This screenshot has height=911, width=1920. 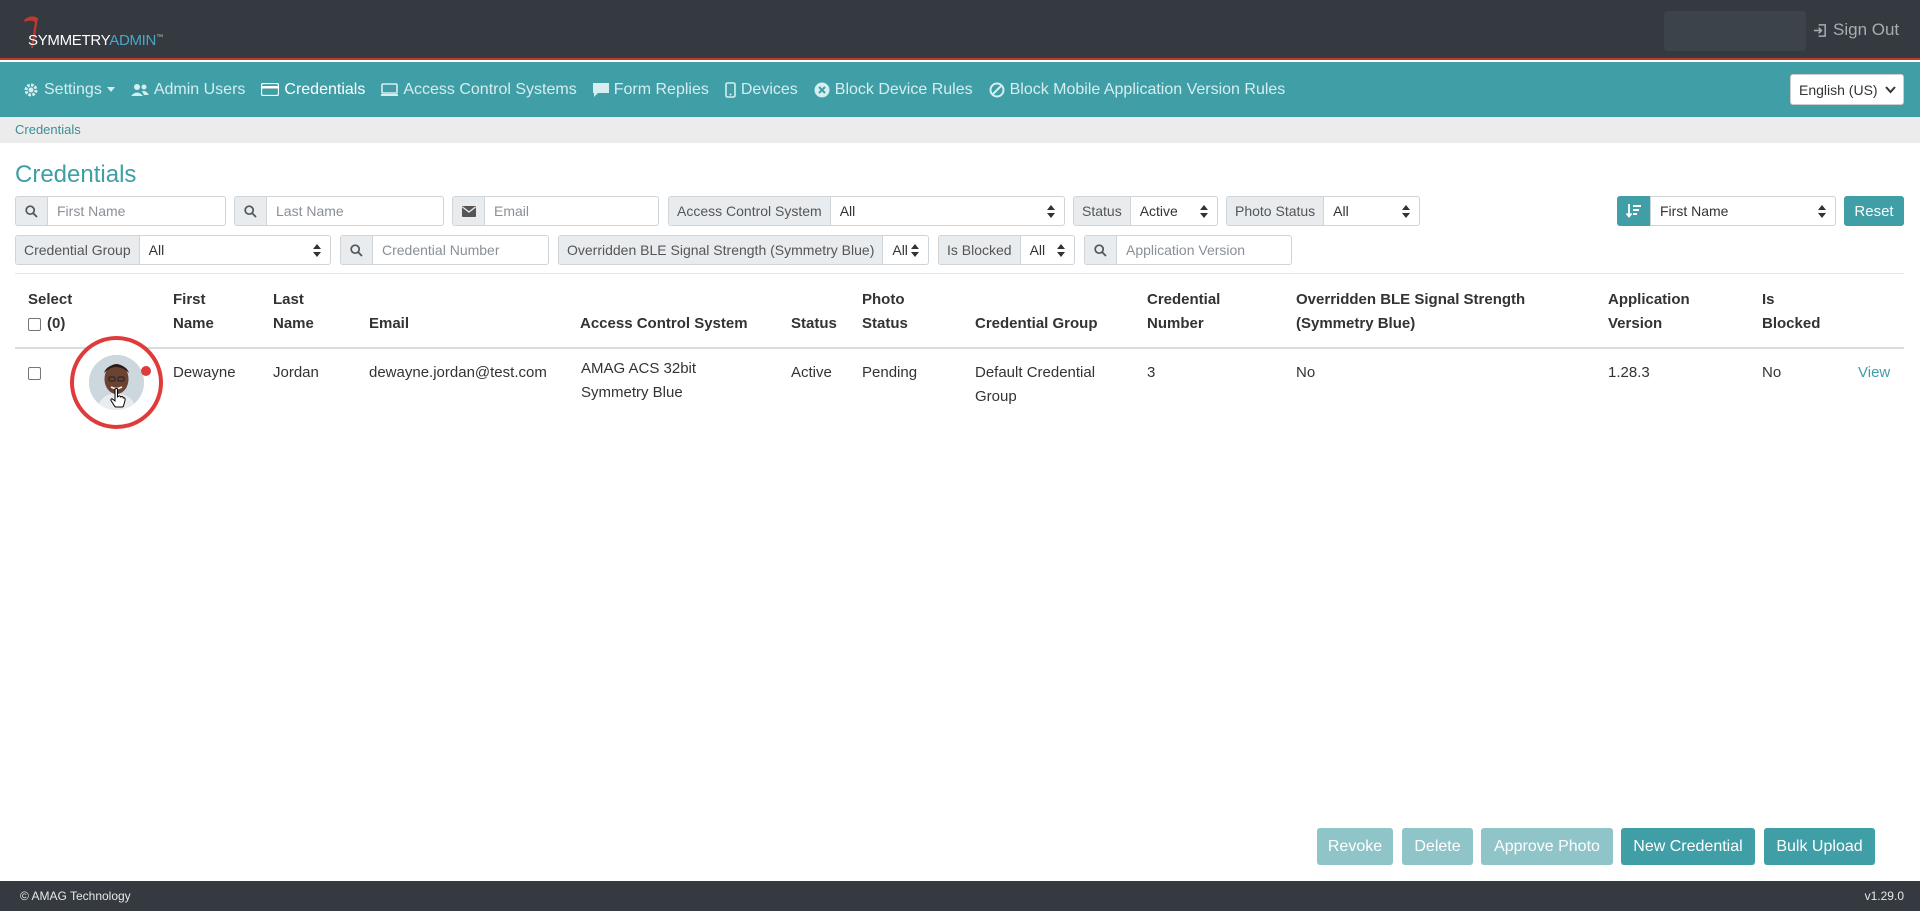 What do you see at coordinates (1847, 89) in the screenshot?
I see `language-select: English (US)` at bounding box center [1847, 89].